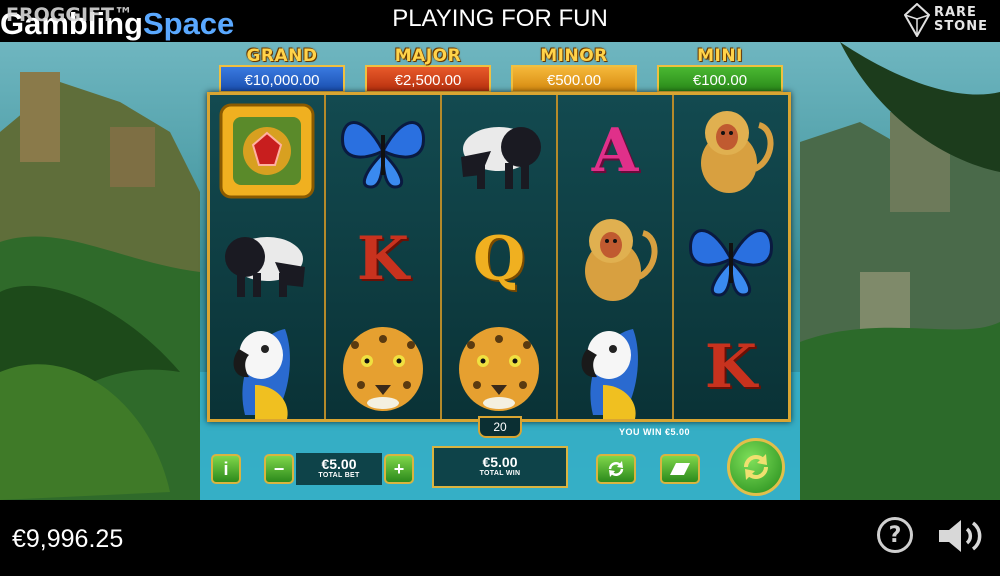 The height and width of the screenshot is (576, 1000). I want to click on mode-title: PLAYING FOR FUN, so click(500, 18).